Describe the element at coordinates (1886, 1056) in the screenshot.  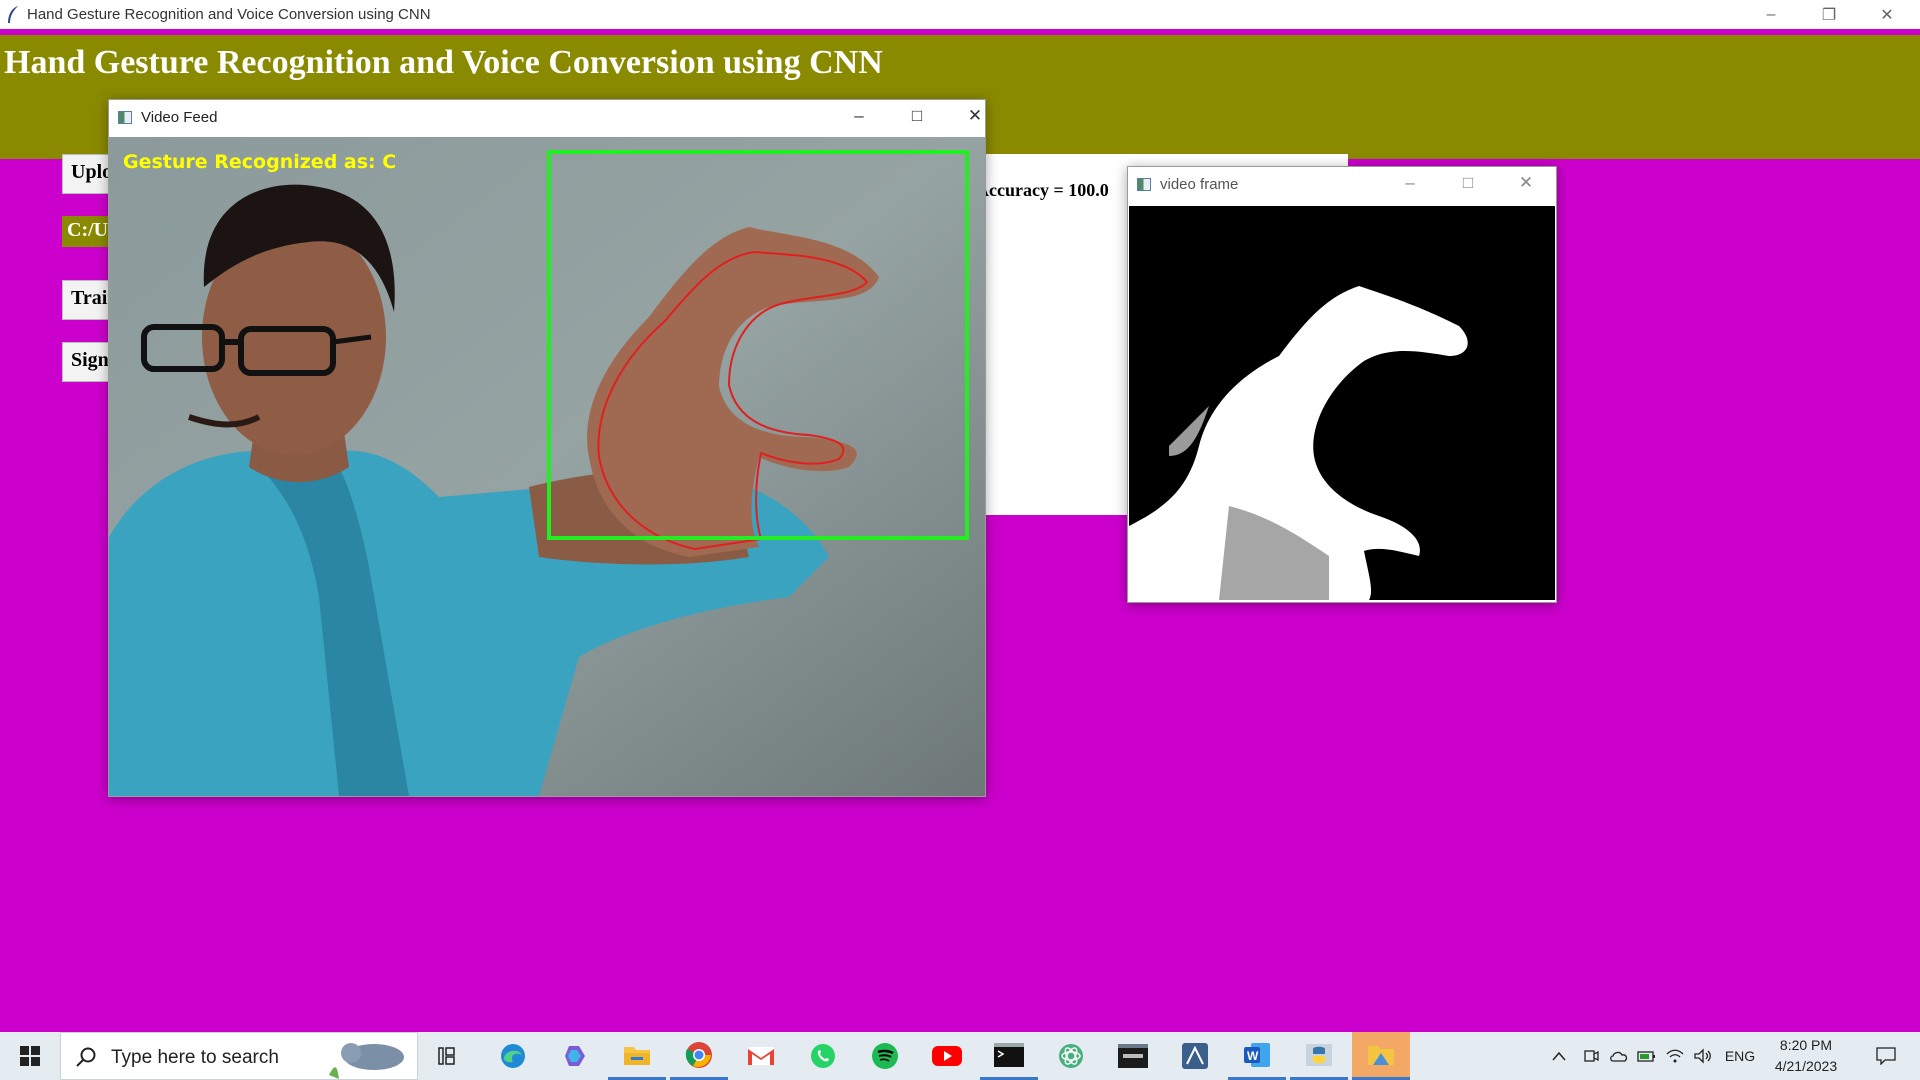
I see `notification-icon` at that location.